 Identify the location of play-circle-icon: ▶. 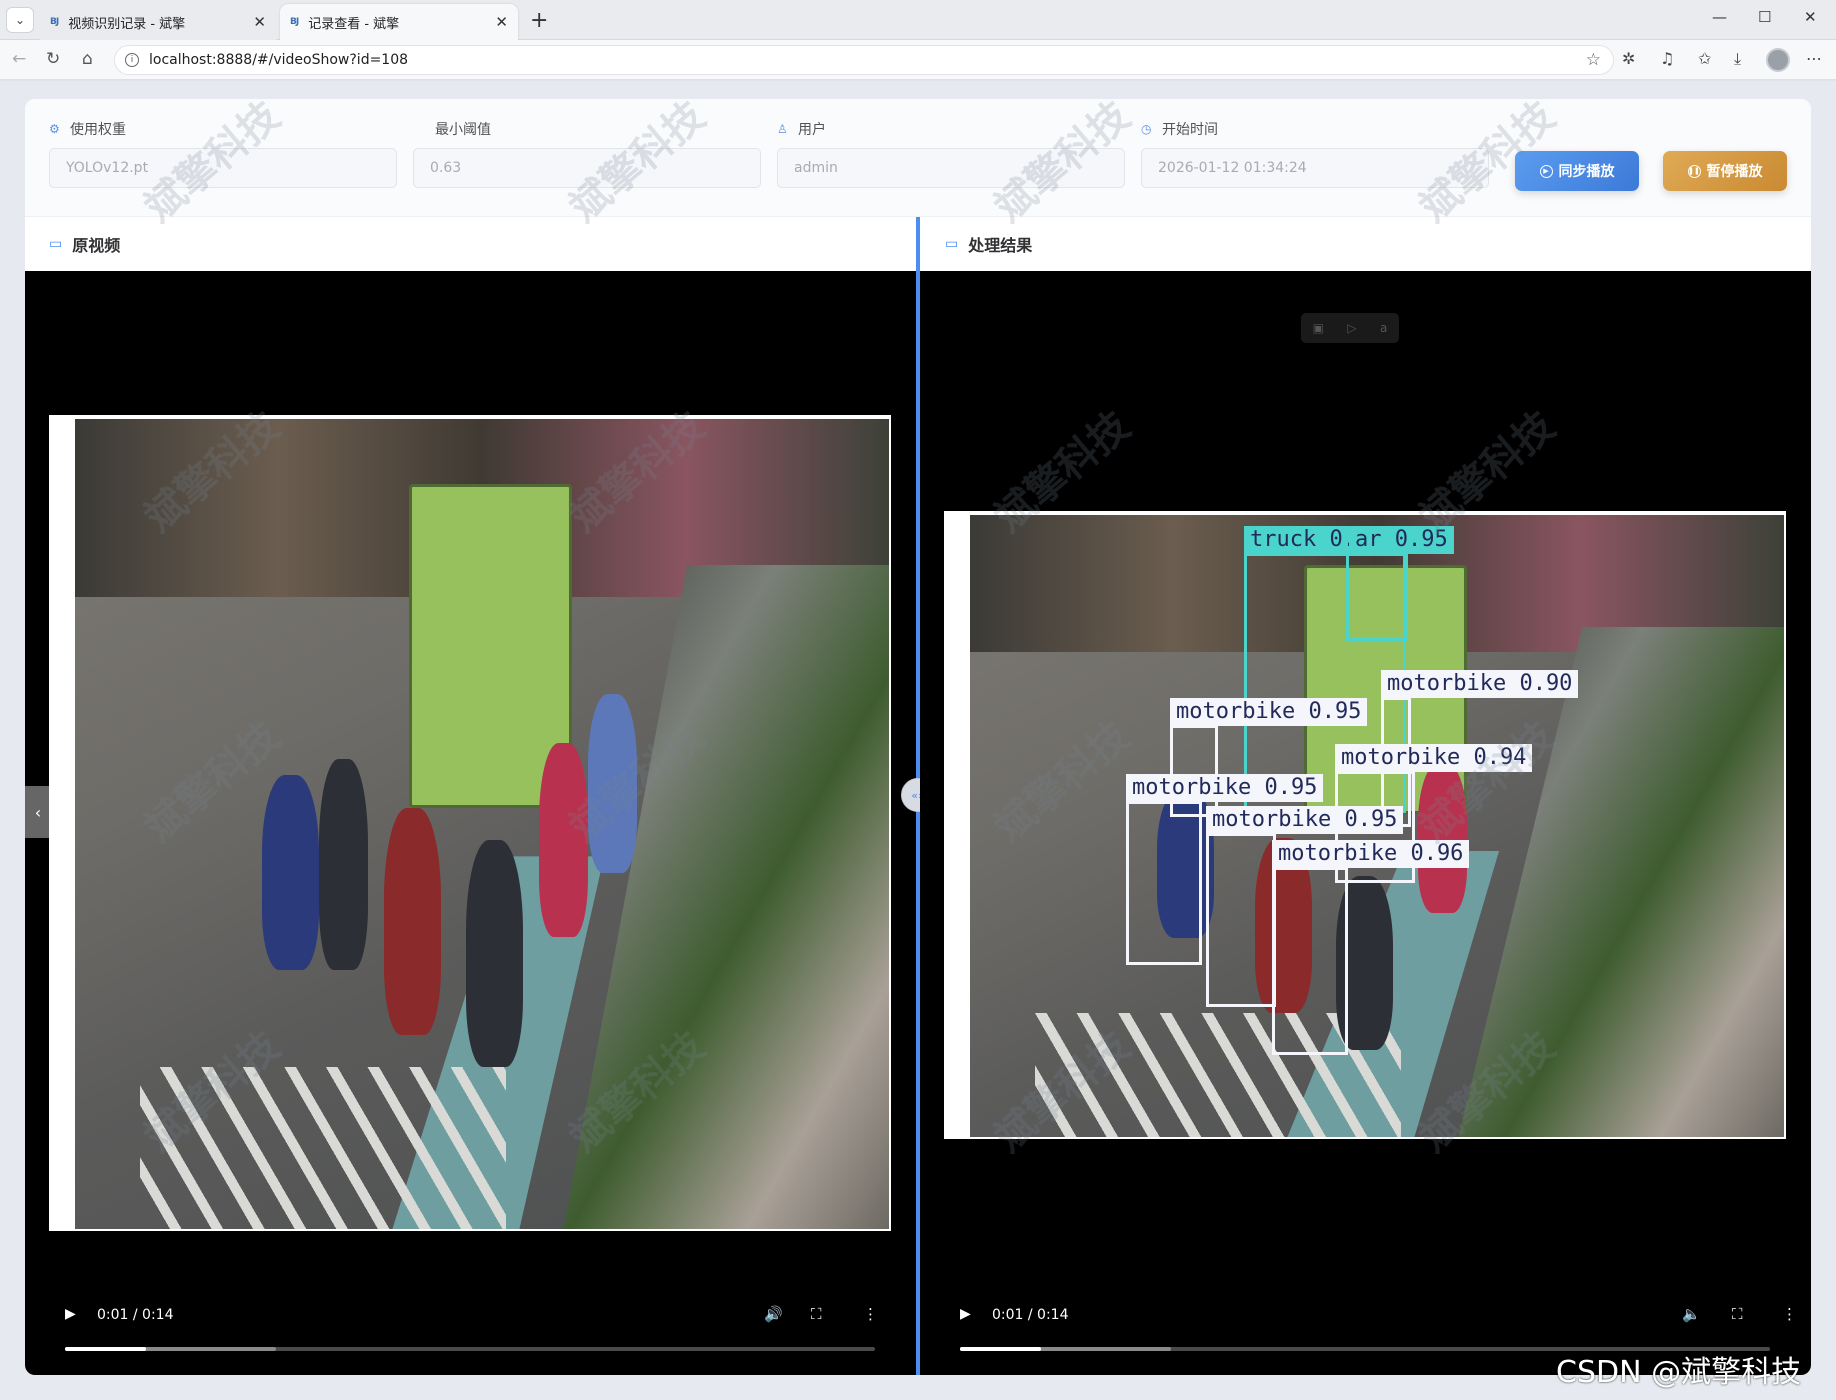
(1546, 171).